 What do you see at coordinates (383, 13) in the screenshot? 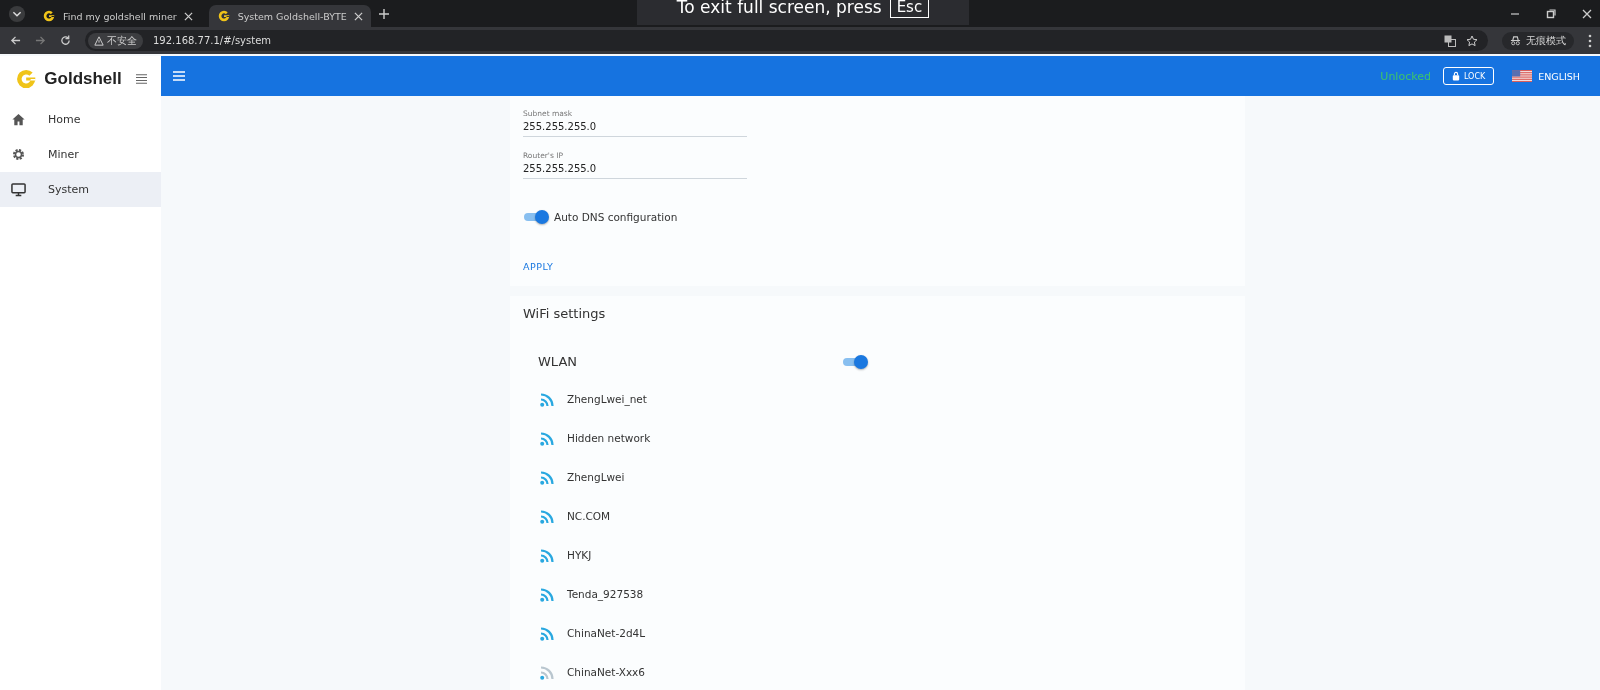
I see `new-tab-icon` at bounding box center [383, 13].